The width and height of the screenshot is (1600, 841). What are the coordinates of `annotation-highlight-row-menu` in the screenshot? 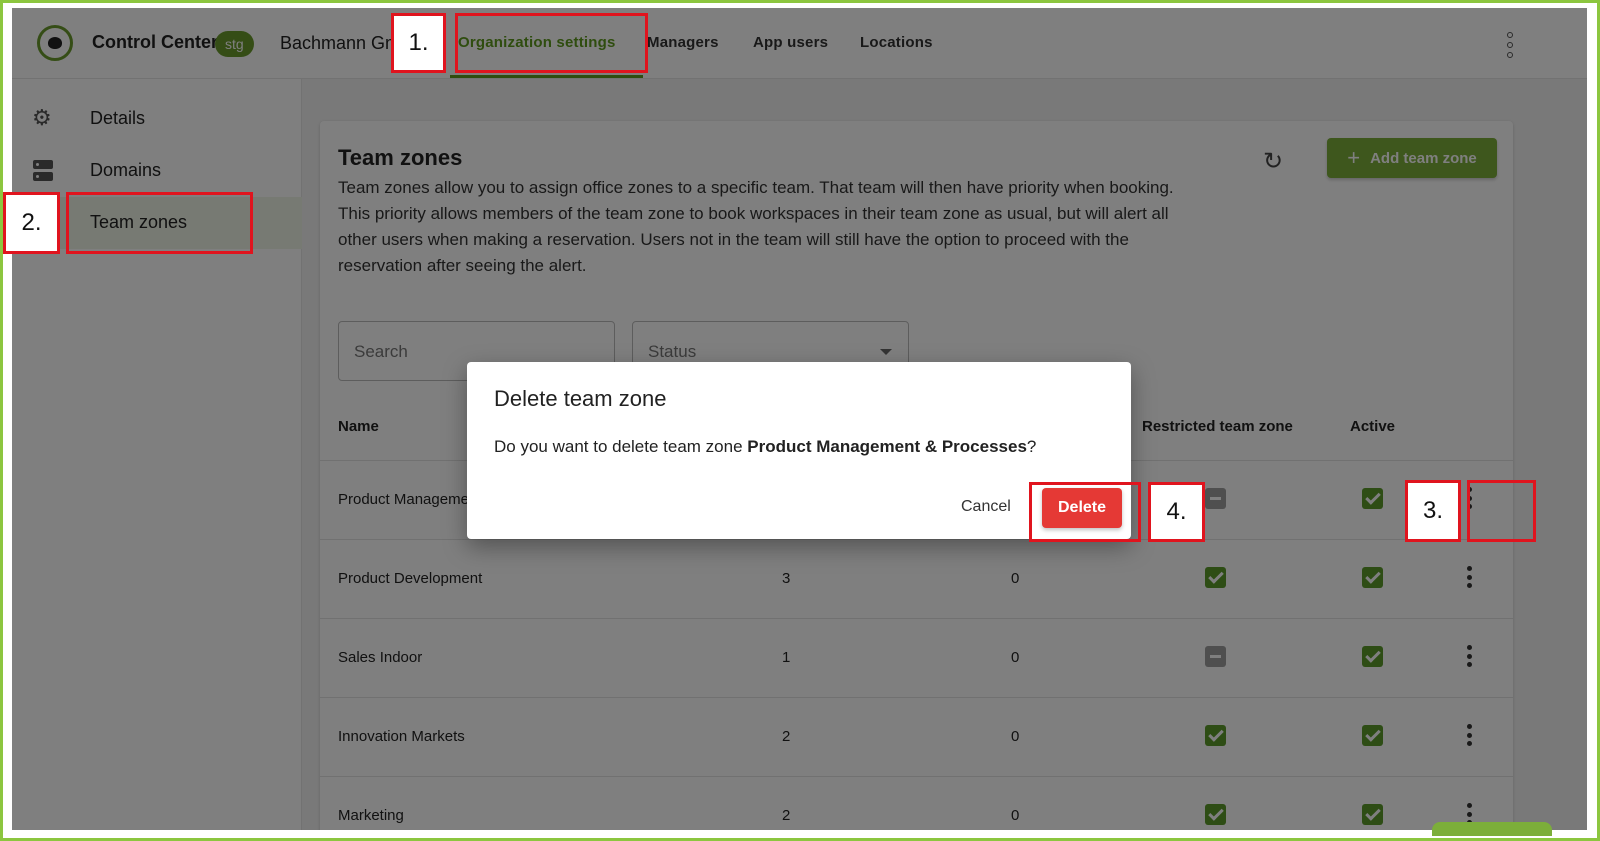 It's located at (1501, 511).